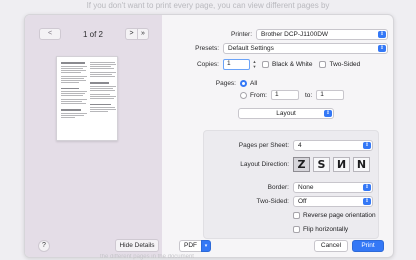  I want to click on printer-row: Printer: Brother DCP-J1100DW ⇕, so click(277, 34).